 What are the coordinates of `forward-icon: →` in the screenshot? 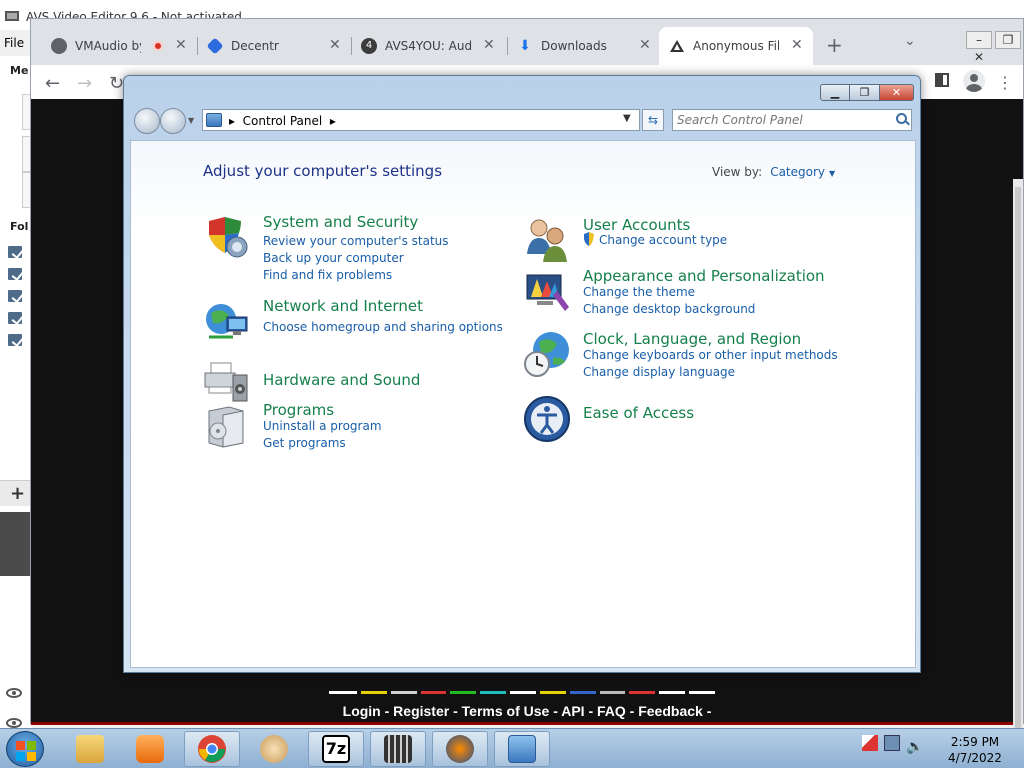 It's located at (84, 83).